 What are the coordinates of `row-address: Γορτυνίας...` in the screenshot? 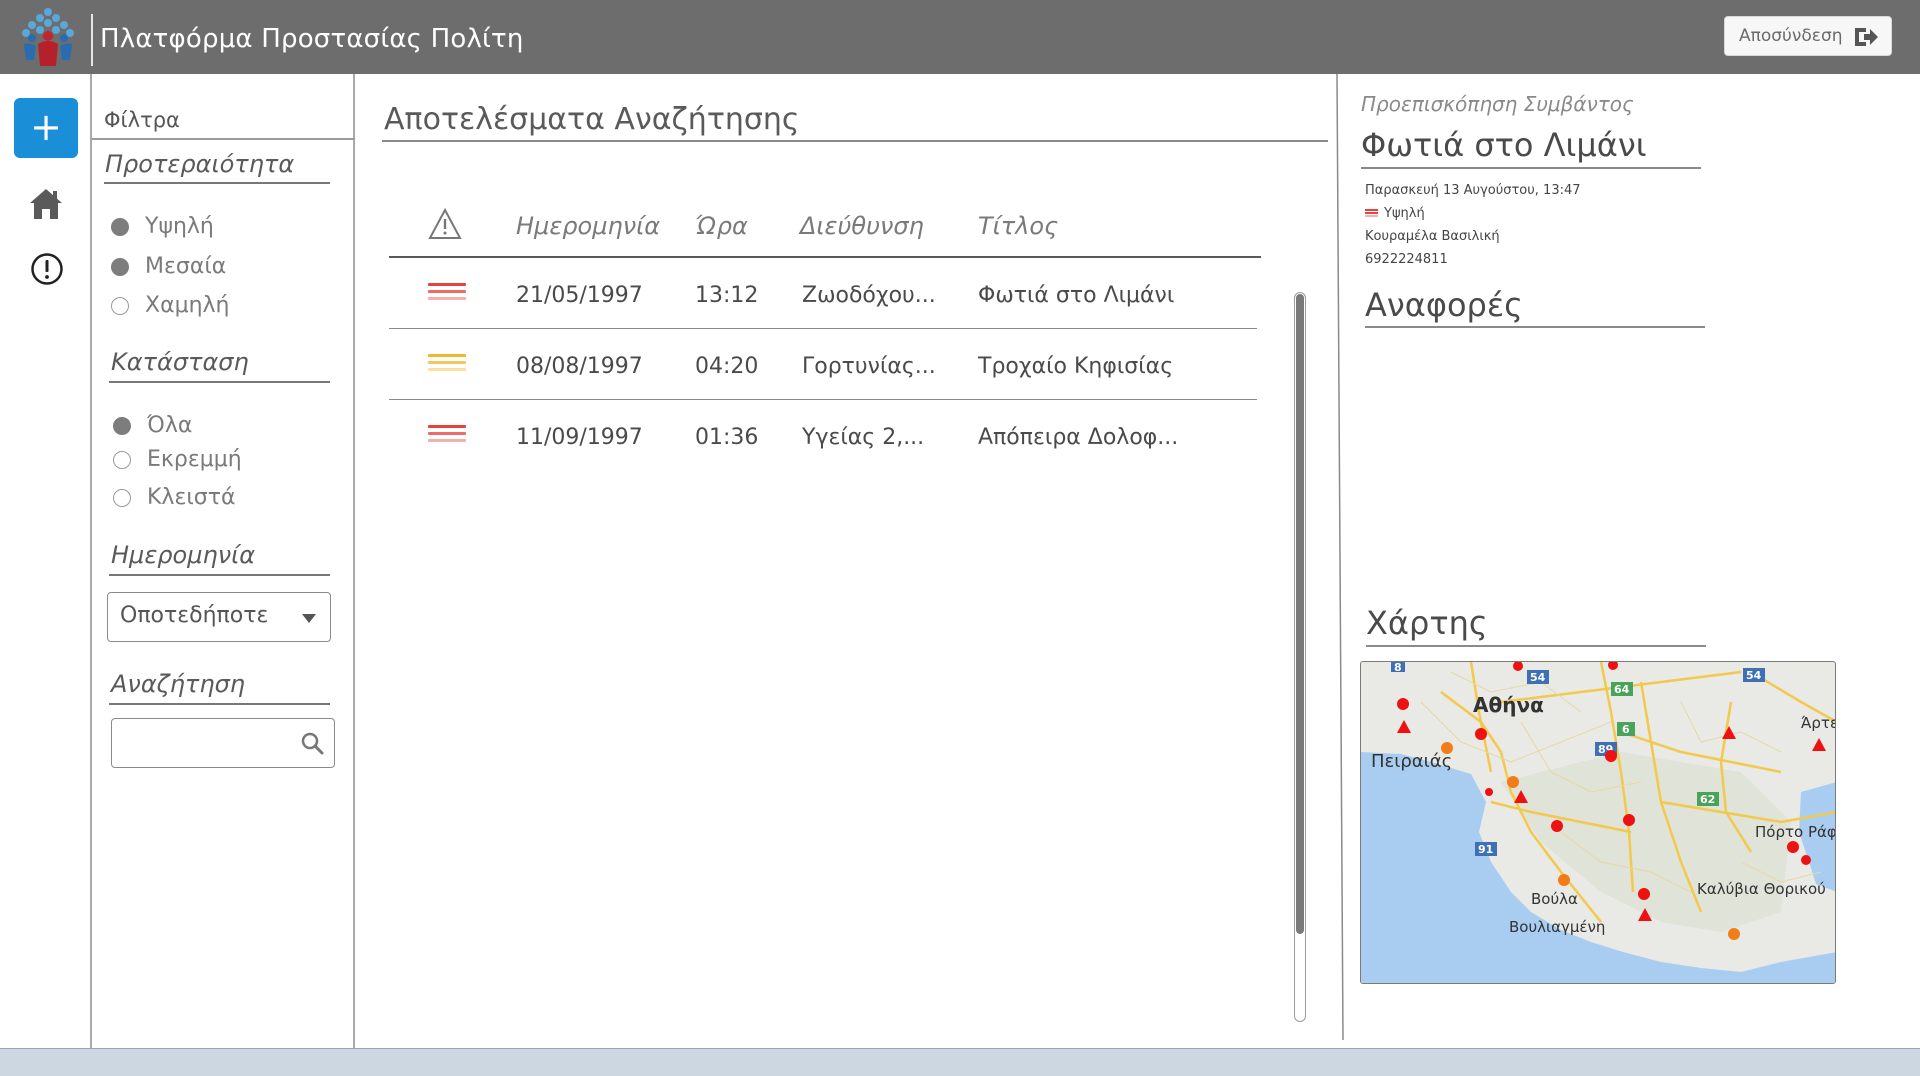 It's located at (869, 366).